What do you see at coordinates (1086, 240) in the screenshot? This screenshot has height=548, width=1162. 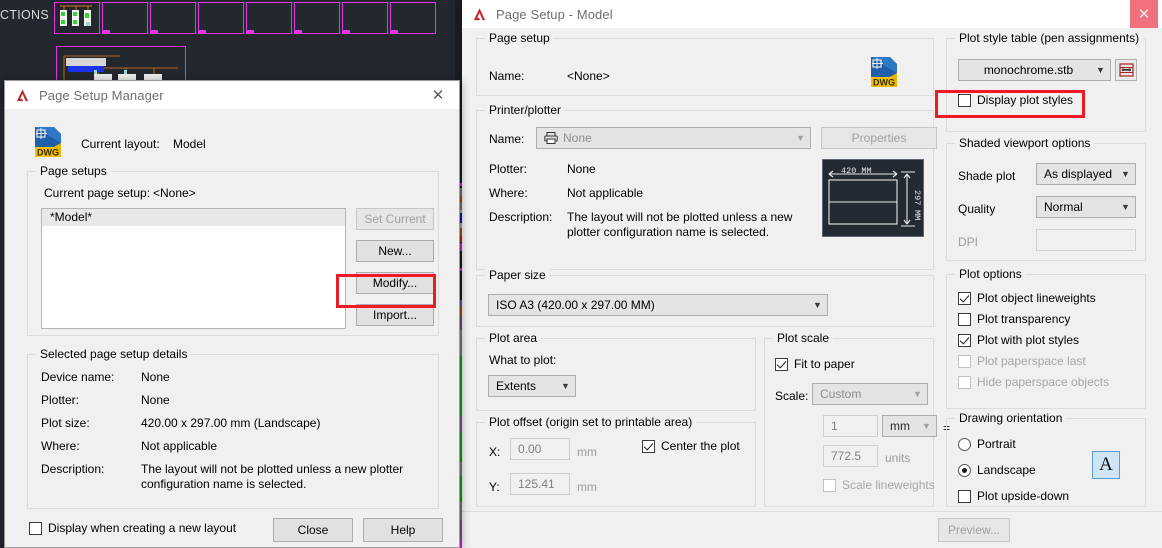 I see `dpi-input` at bounding box center [1086, 240].